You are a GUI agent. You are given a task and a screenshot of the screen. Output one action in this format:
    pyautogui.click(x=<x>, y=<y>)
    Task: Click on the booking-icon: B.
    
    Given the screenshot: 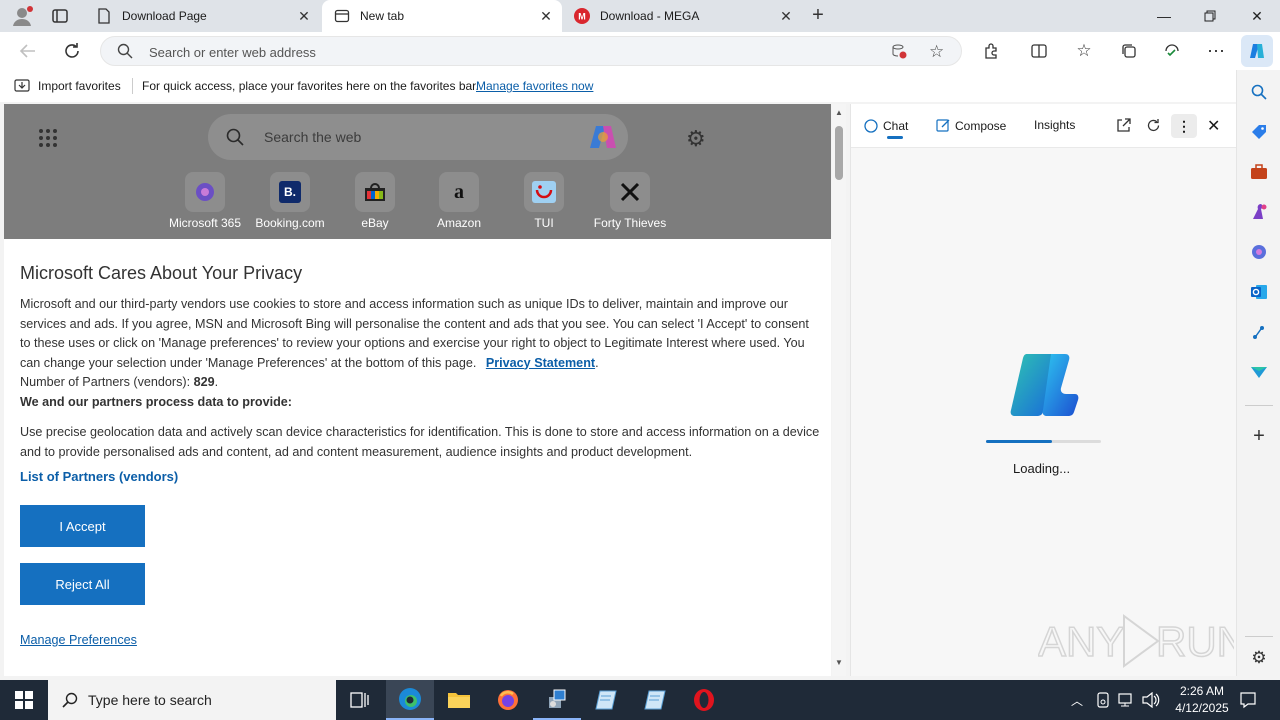 What is the action you would take?
    pyautogui.click(x=290, y=192)
    